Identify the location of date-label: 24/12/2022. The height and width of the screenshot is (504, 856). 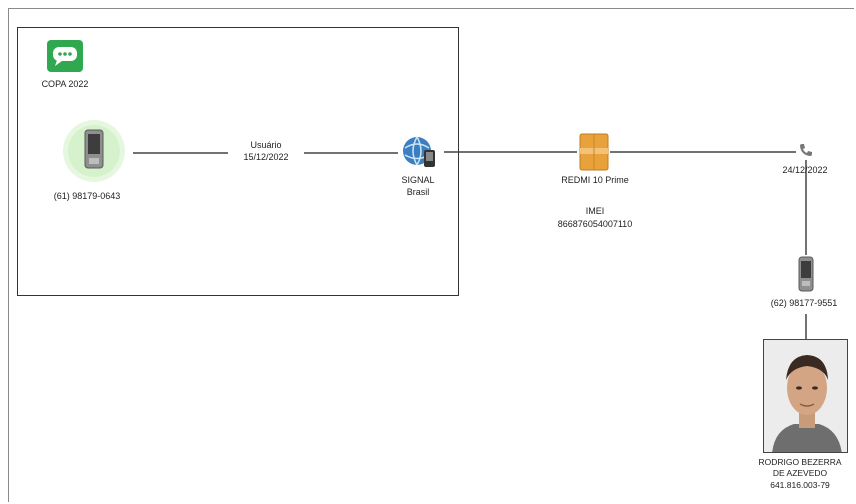
(805, 170).